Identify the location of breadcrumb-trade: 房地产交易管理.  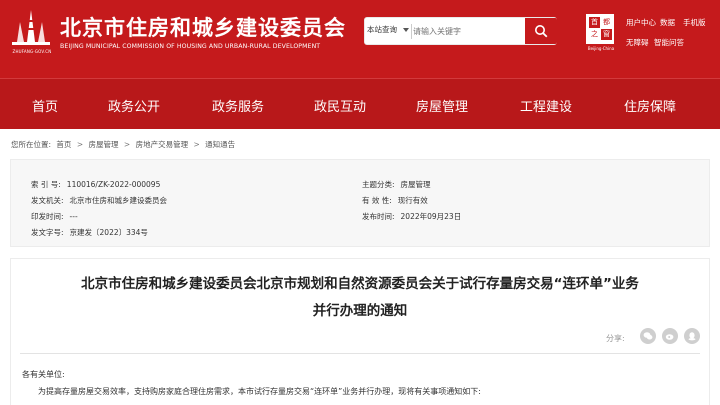
(162, 144).